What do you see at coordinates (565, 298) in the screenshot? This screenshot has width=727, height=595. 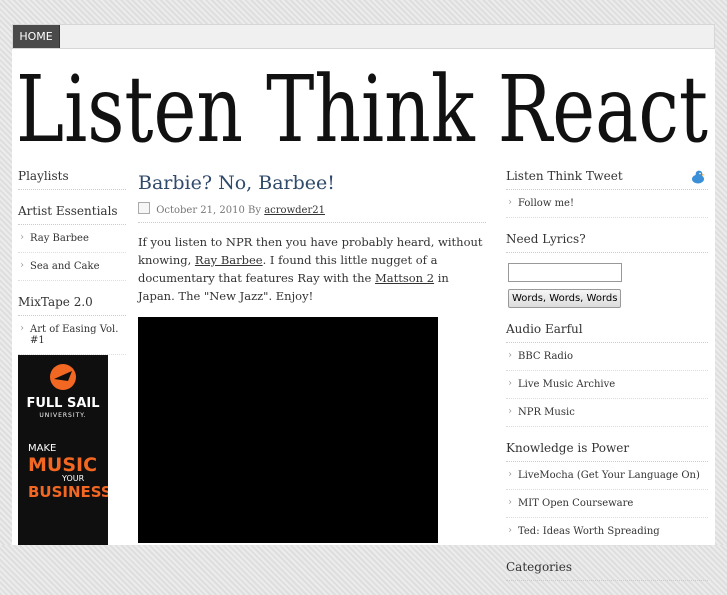 I see `lyrics-search-button: Words, Words, Words` at bounding box center [565, 298].